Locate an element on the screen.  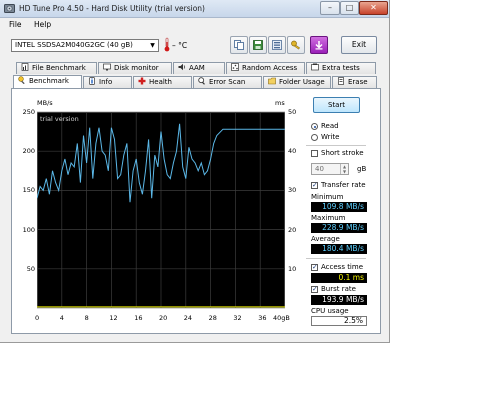
tab-random-access: Random Access is located at coordinates (265, 68).